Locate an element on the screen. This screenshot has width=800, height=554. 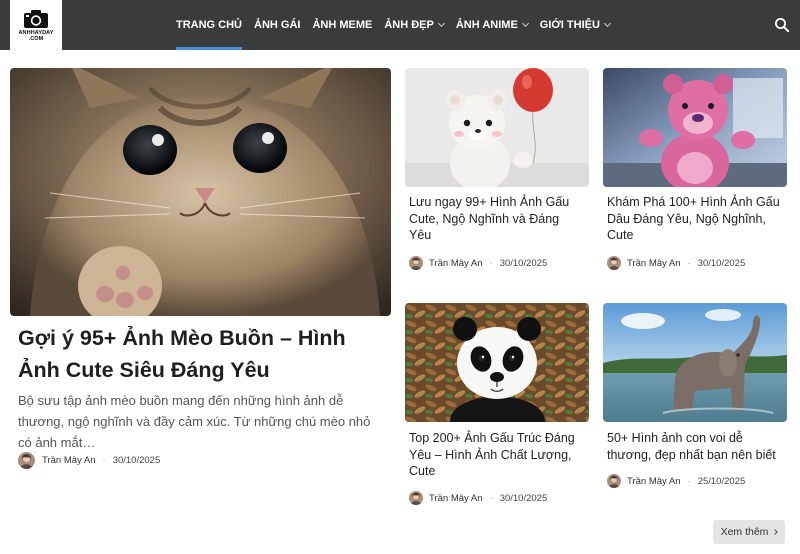
nav-label: GIỚI THIỆU is located at coordinates (569, 25).